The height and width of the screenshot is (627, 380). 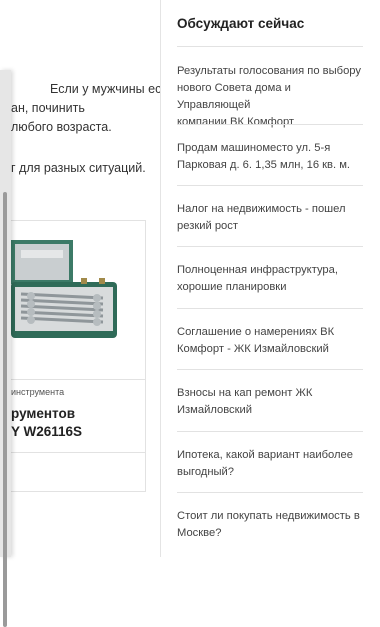 I want to click on article-line: любого возраста., so click(x=61, y=127).